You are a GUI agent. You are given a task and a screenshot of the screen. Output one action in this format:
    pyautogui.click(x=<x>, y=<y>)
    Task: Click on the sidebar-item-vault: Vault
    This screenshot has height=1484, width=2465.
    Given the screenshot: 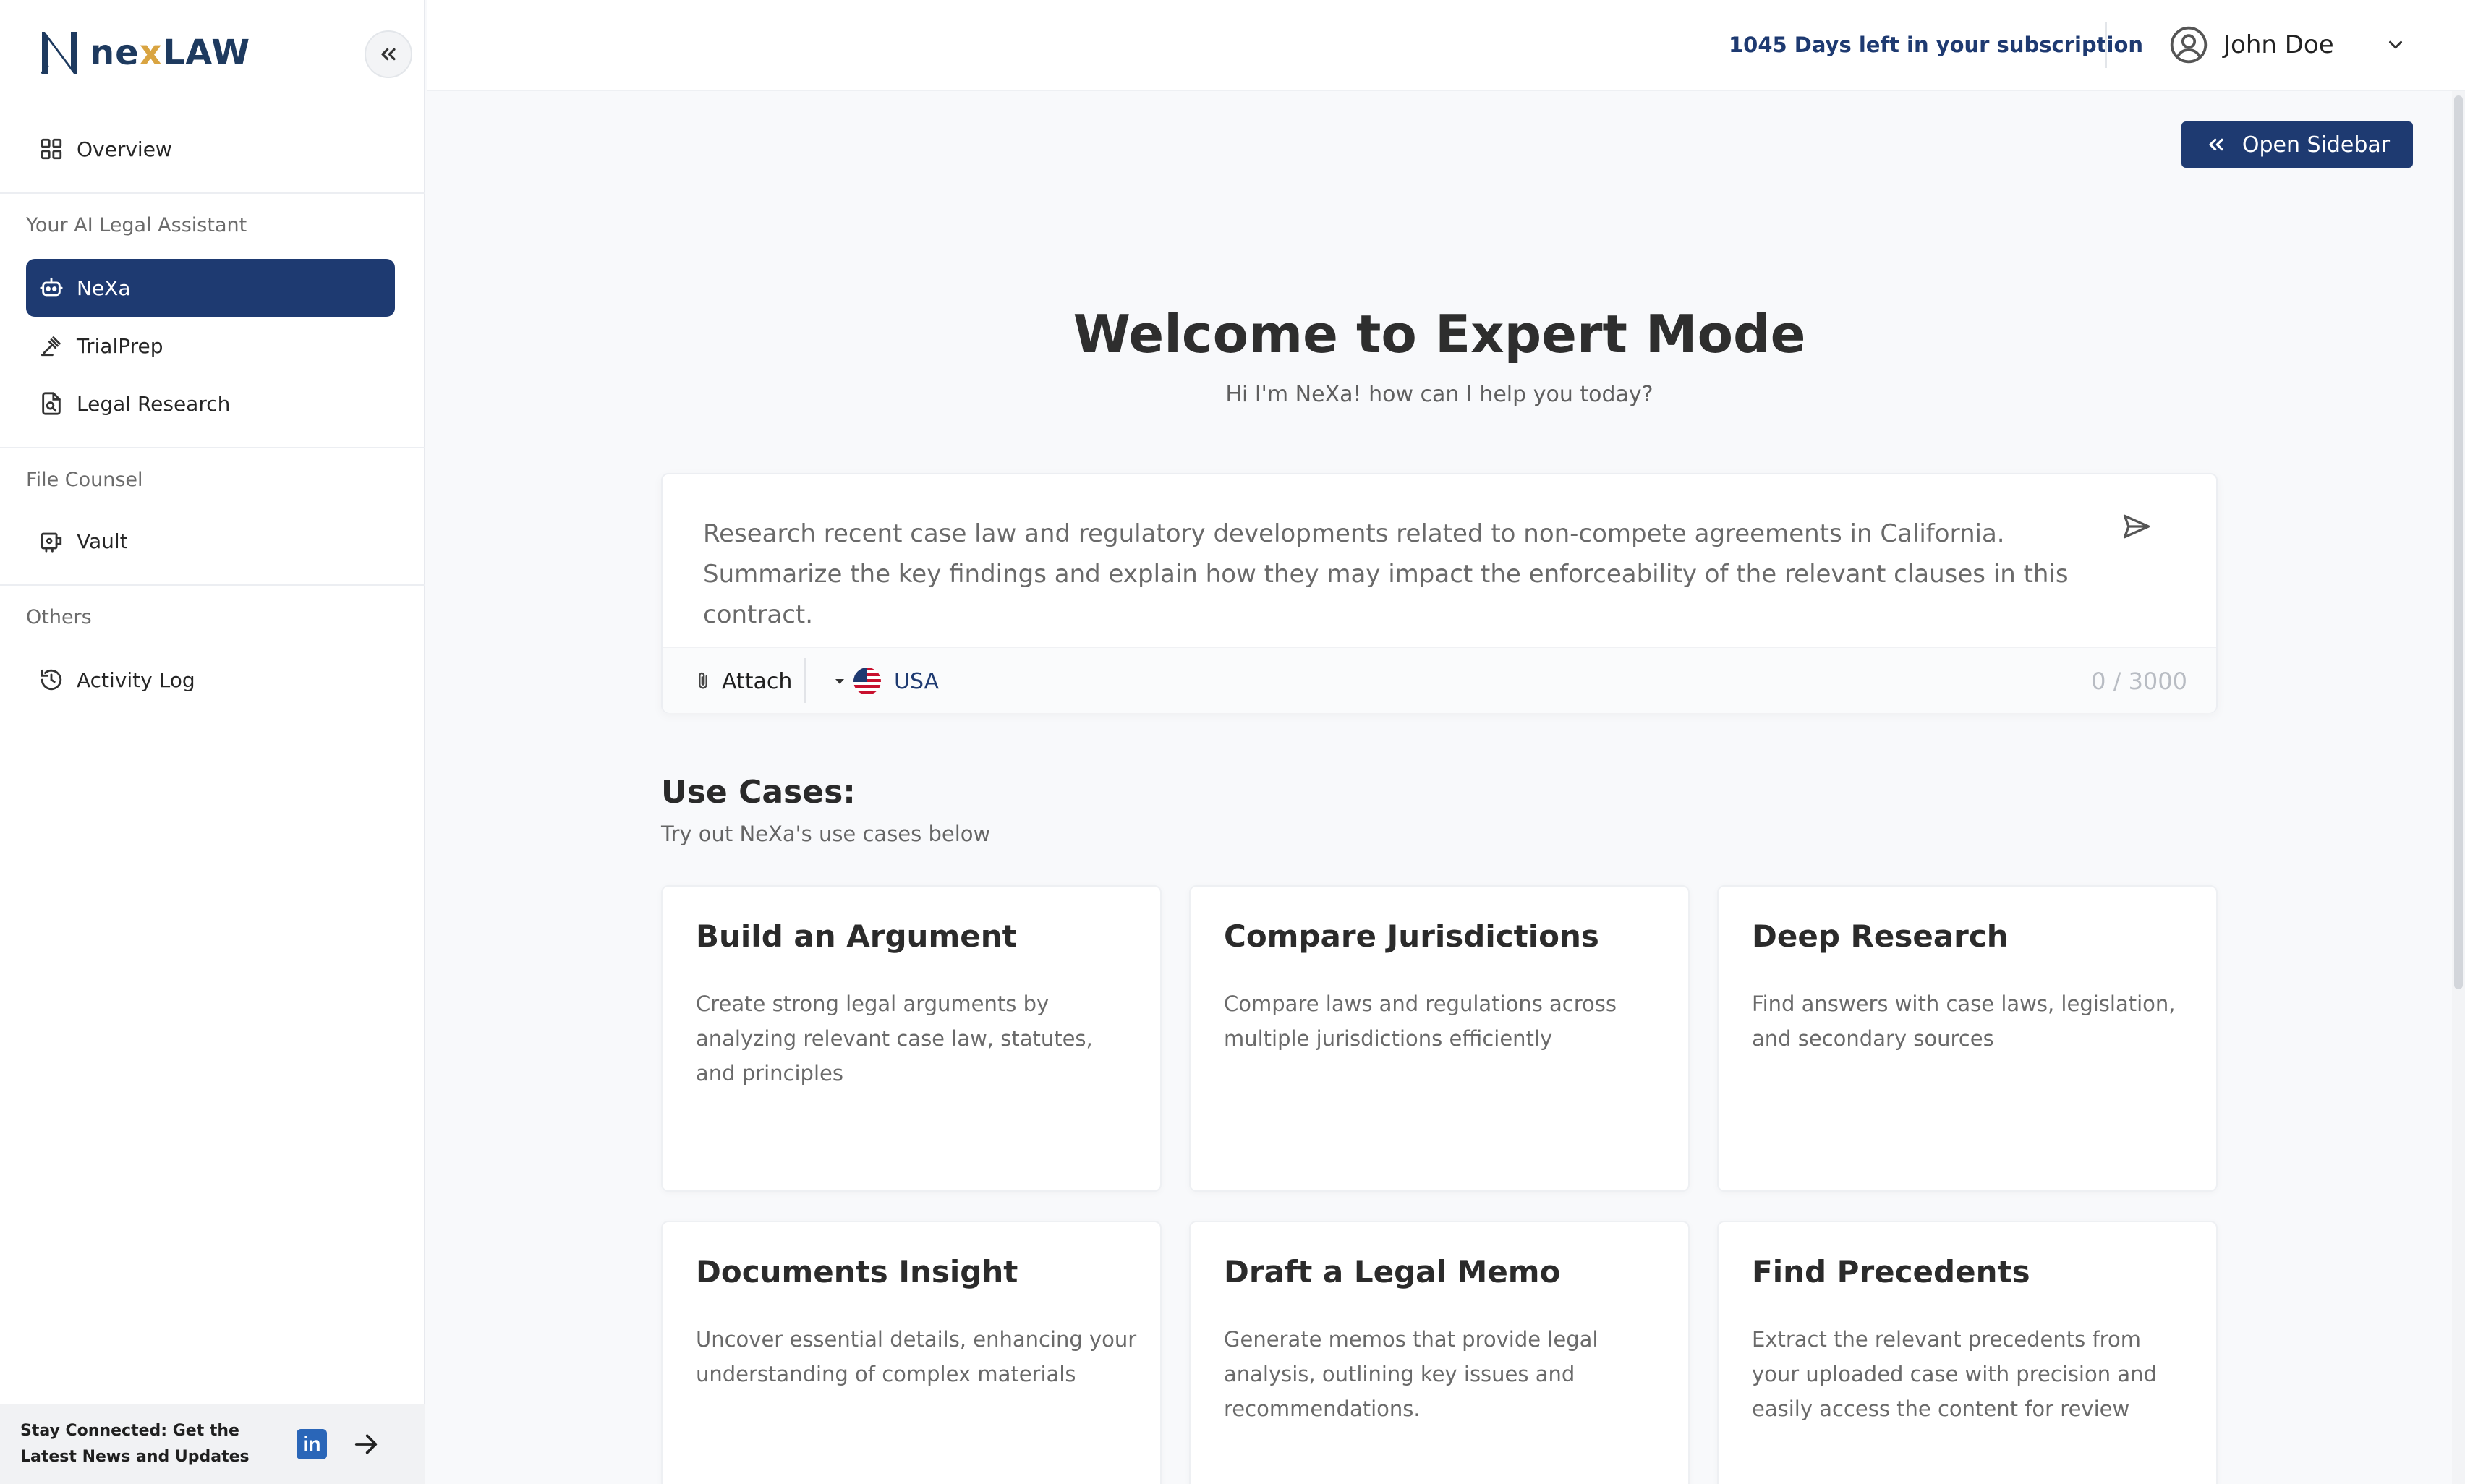 What is the action you would take?
    pyautogui.click(x=210, y=541)
    